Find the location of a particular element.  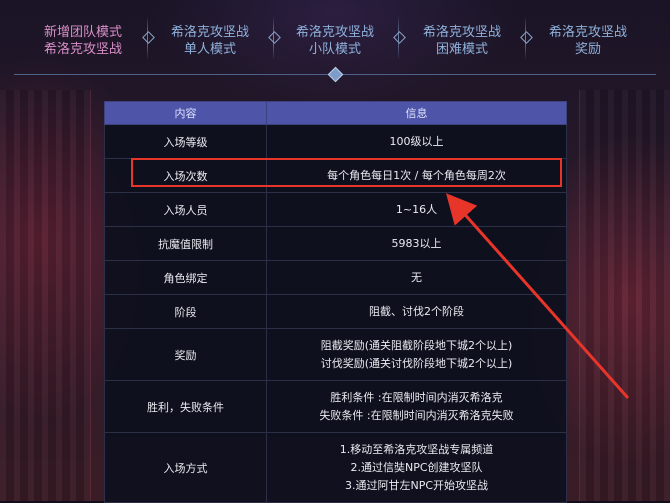

annotation-arrow is located at coordinates (538, 296).